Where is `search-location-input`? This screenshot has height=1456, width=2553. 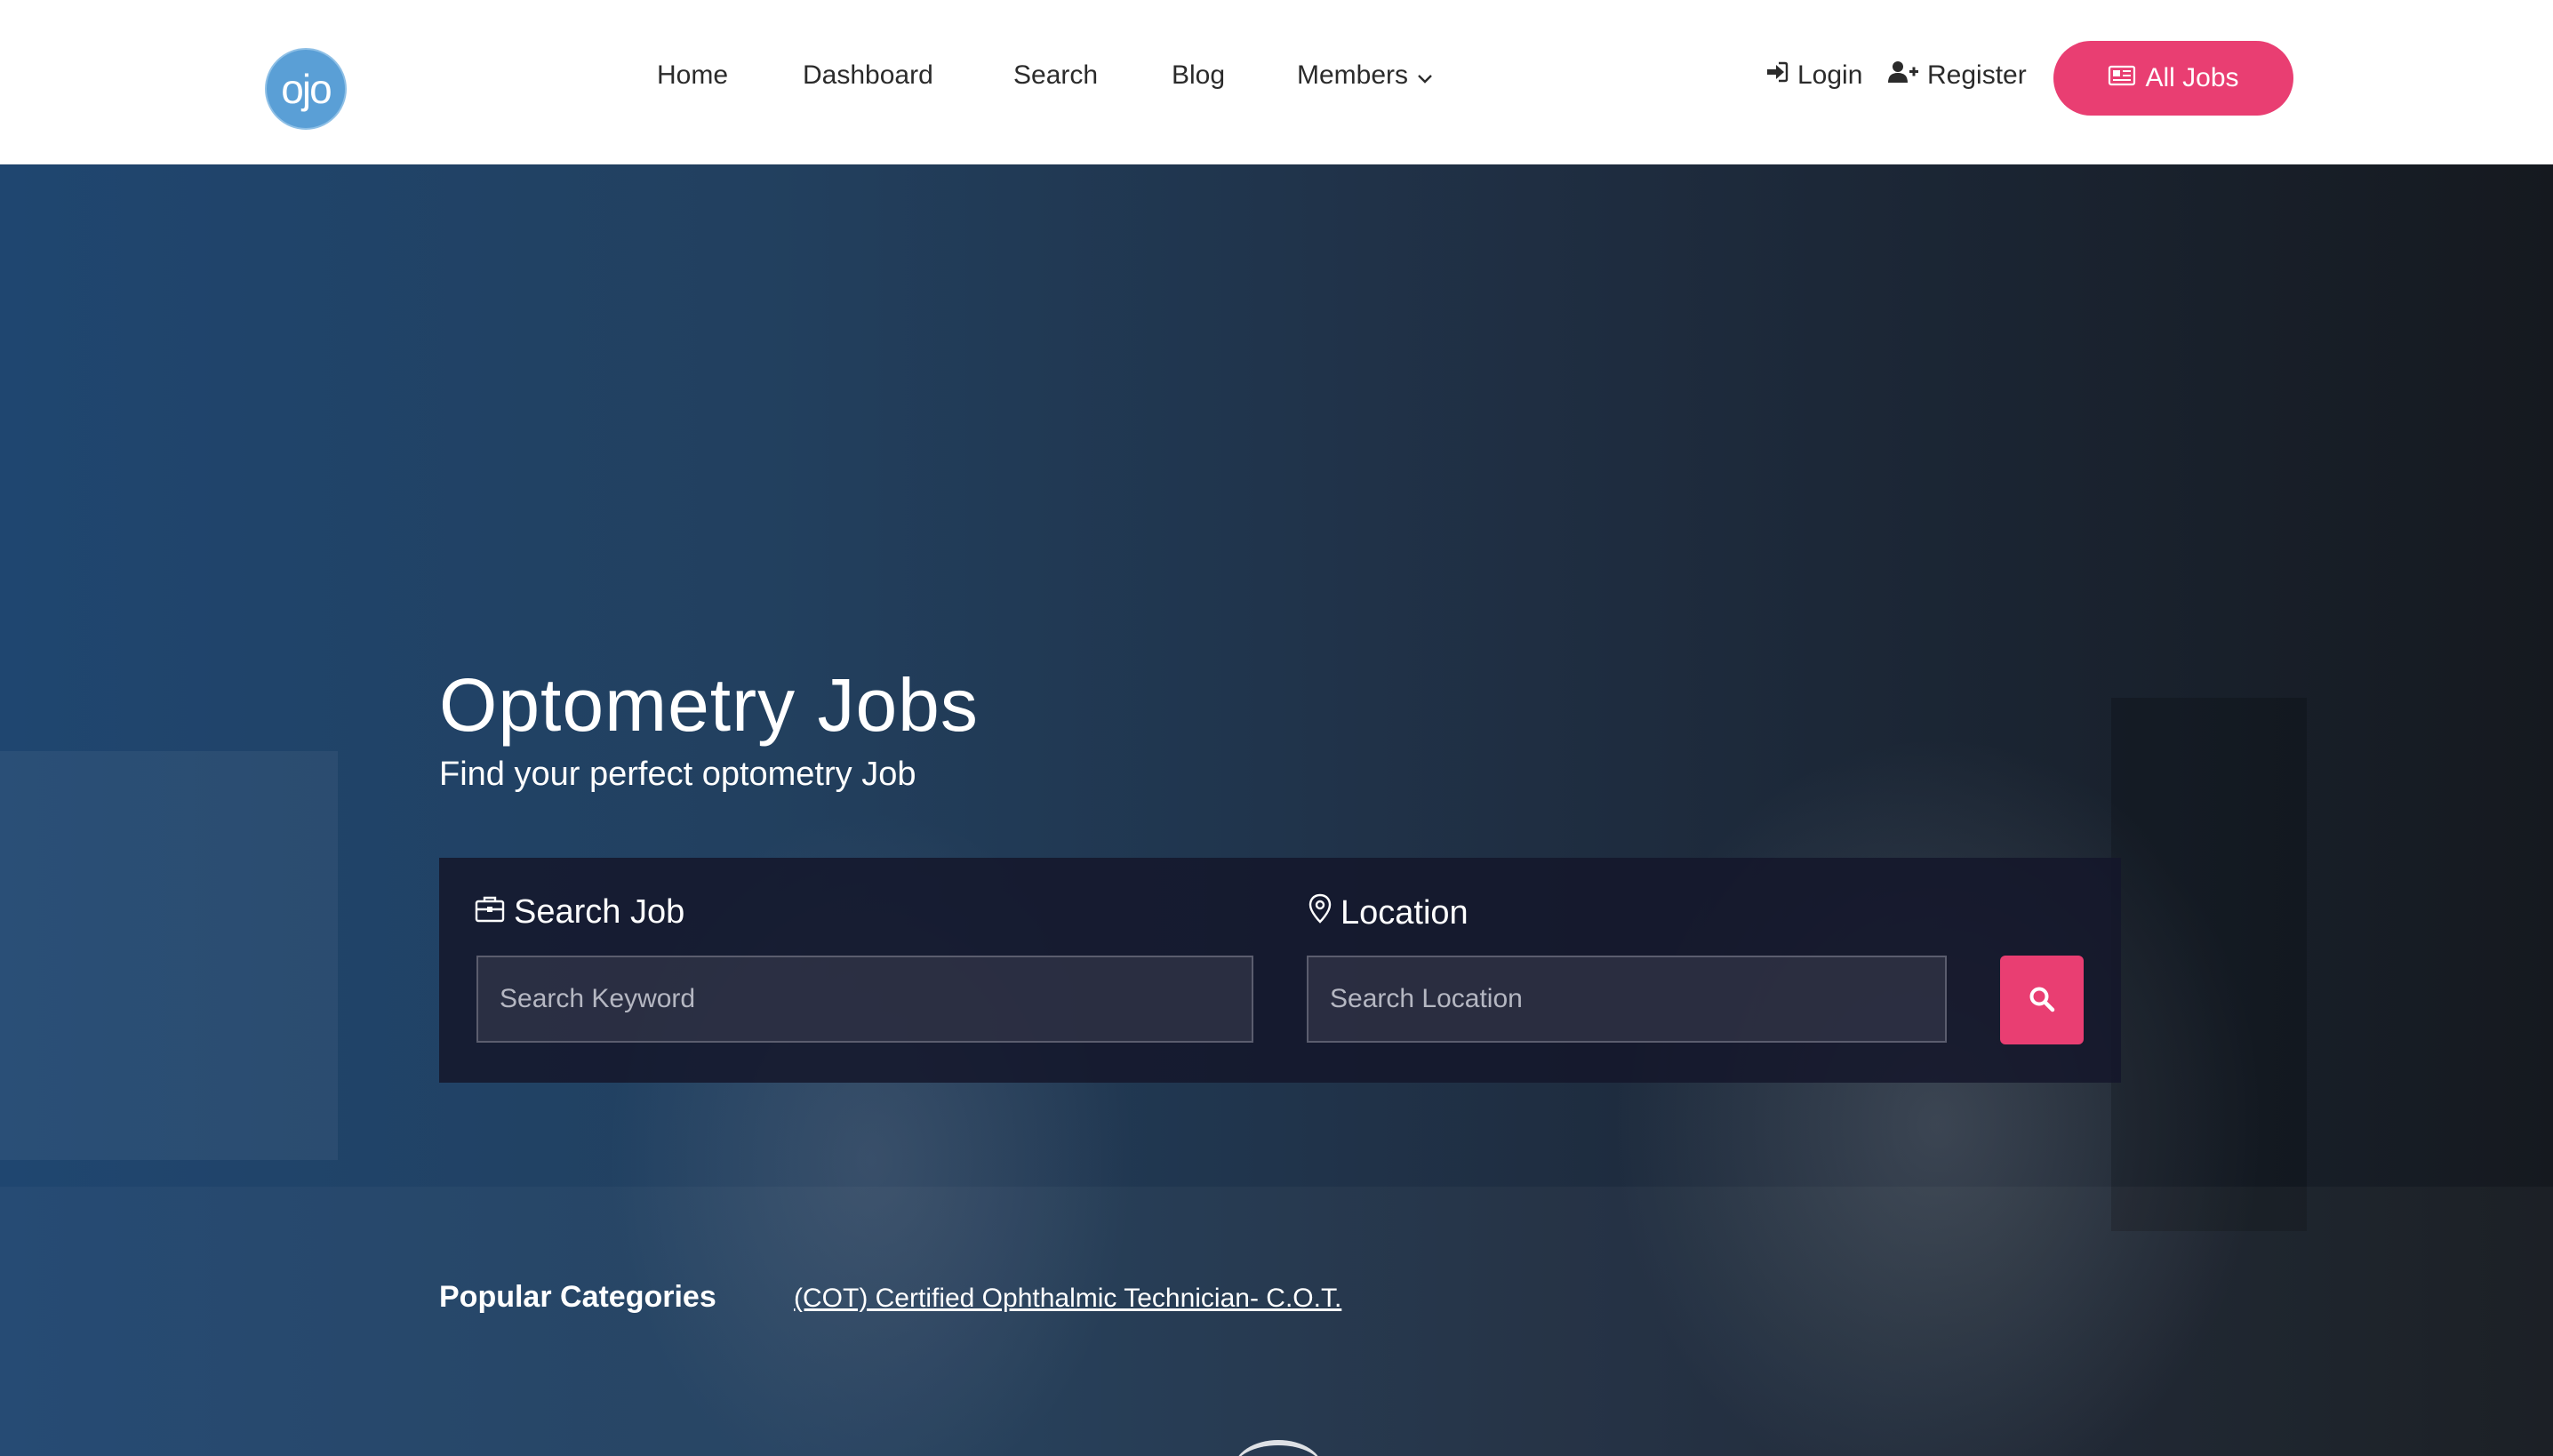 search-location-input is located at coordinates (1627, 999).